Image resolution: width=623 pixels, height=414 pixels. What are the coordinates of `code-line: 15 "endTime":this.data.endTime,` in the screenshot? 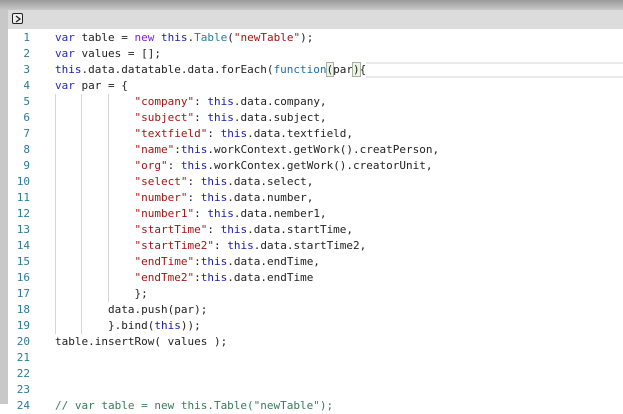 It's located at (315, 262).